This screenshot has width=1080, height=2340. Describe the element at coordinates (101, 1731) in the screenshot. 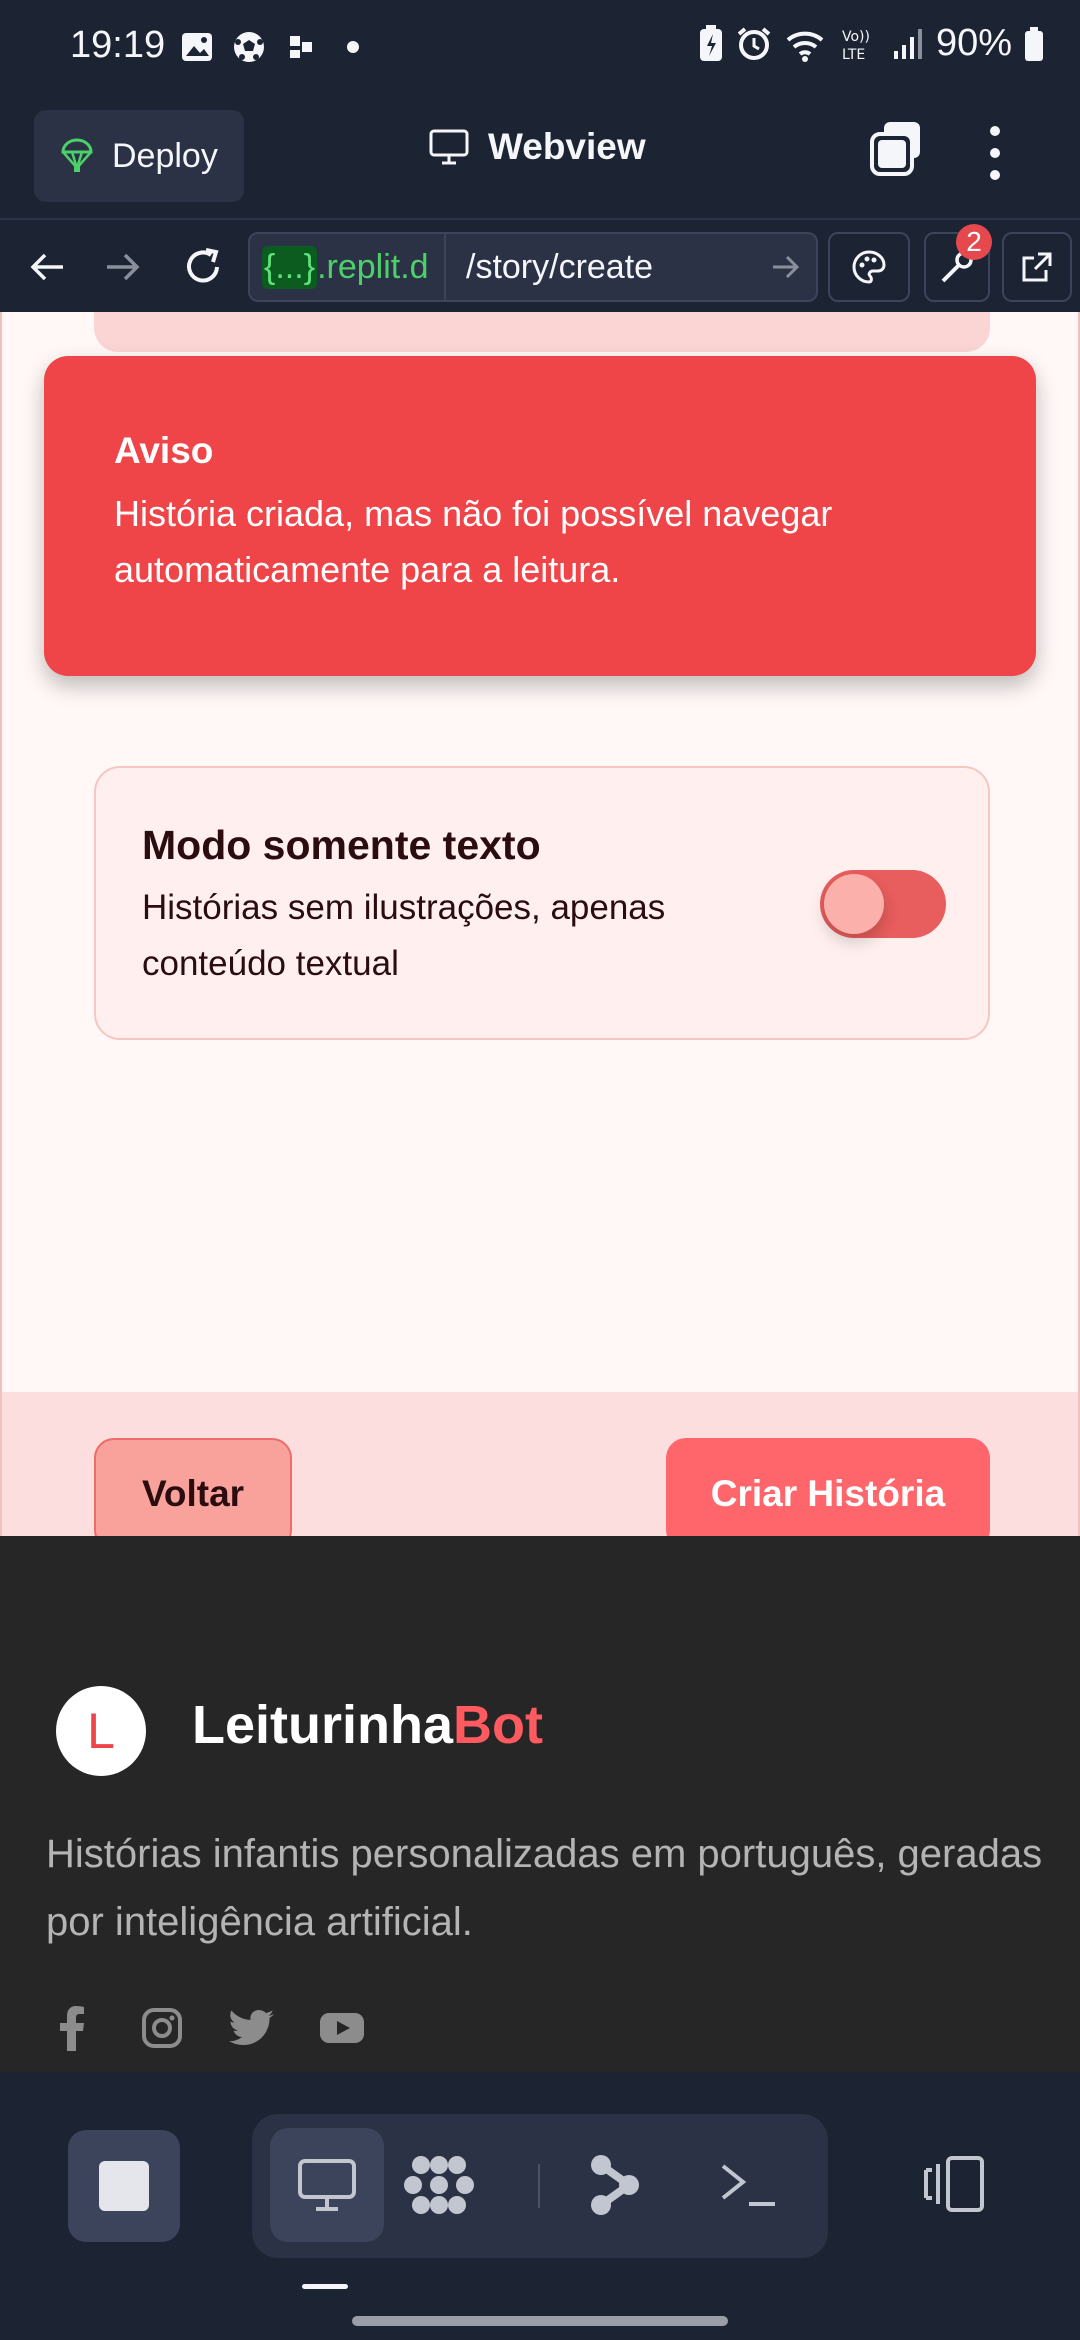

I see `brand-logo: L` at that location.